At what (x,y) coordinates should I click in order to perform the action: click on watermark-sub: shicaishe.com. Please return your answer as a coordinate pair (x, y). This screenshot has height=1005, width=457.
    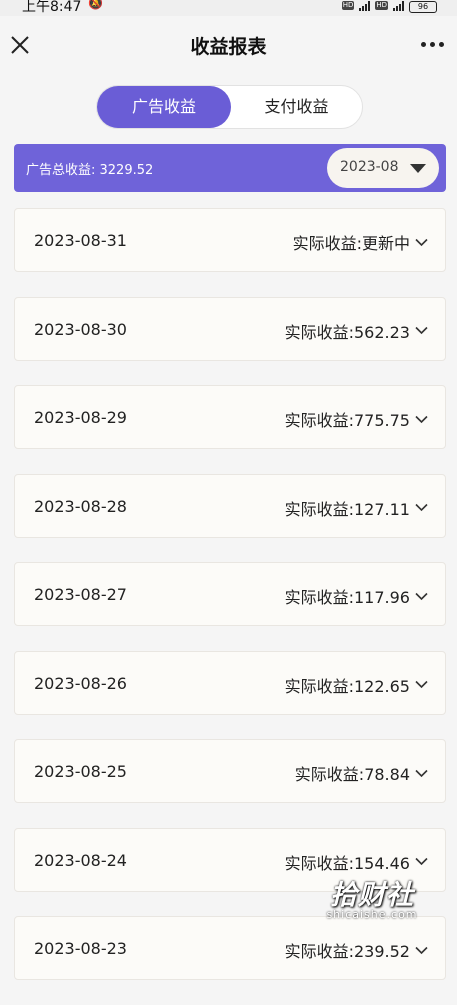
    Looking at the image, I should click on (372, 914).